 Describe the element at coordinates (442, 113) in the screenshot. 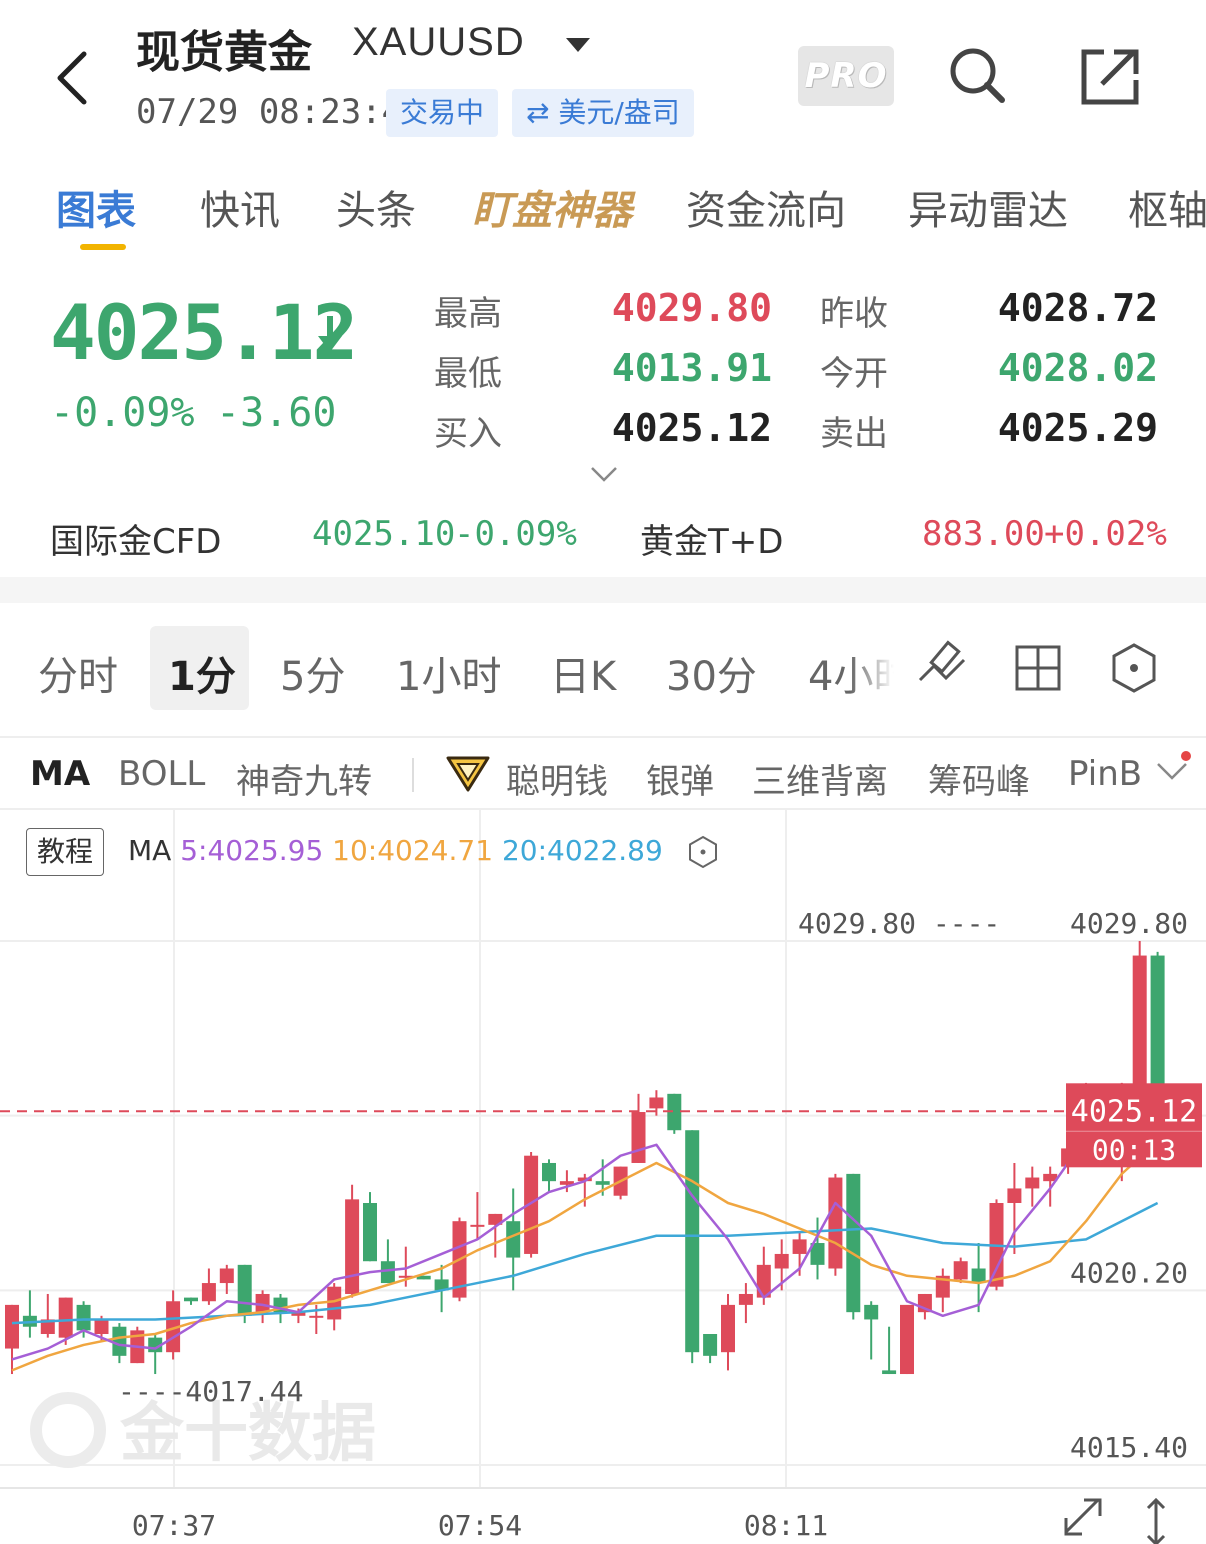

I see `trading-status-badge: 交易中` at that location.